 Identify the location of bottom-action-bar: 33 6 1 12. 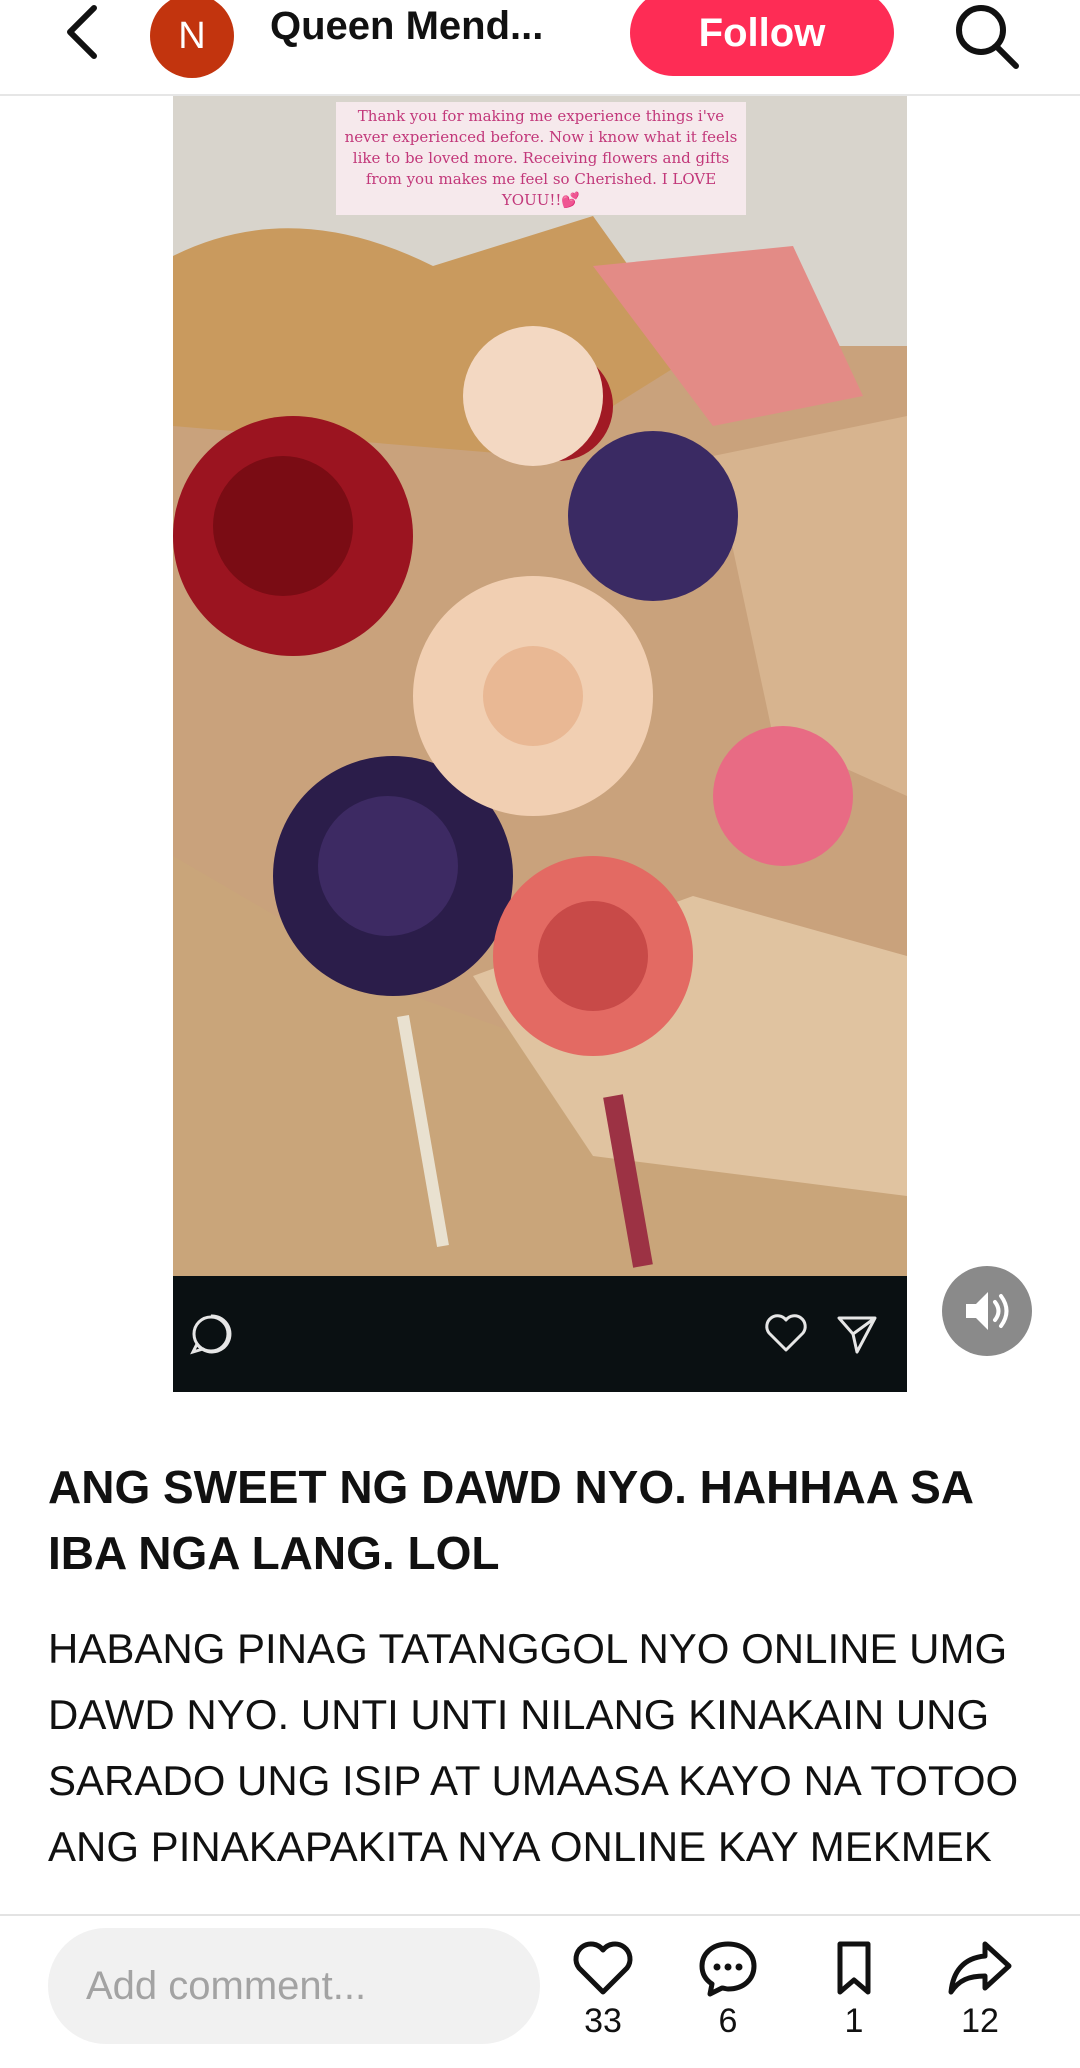
(540, 1991).